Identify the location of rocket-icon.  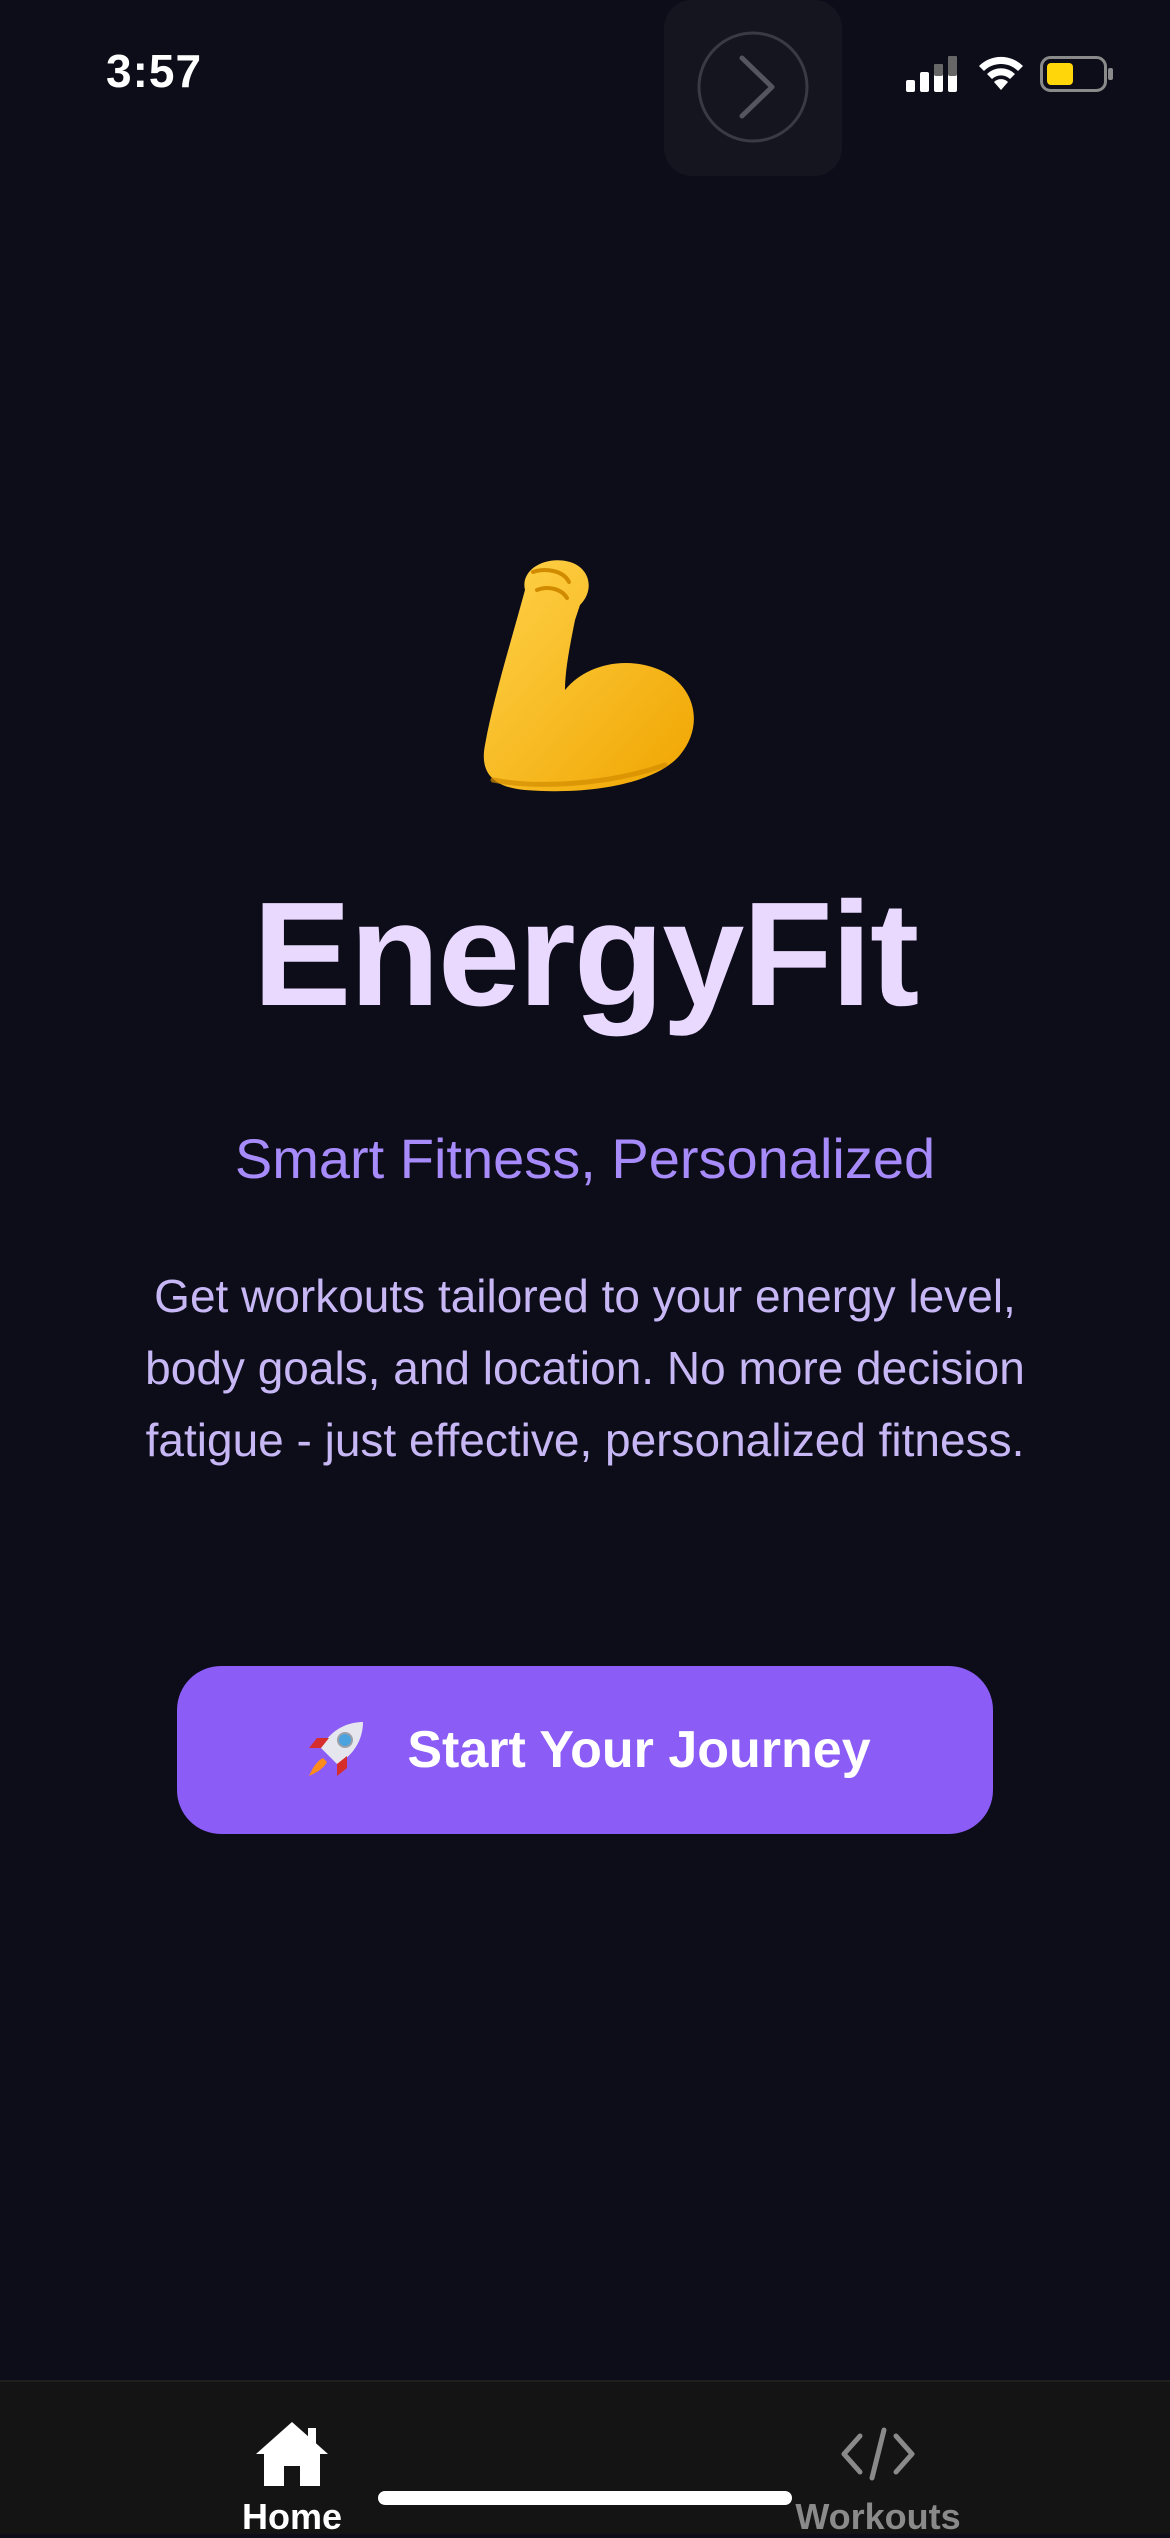
(336, 1749).